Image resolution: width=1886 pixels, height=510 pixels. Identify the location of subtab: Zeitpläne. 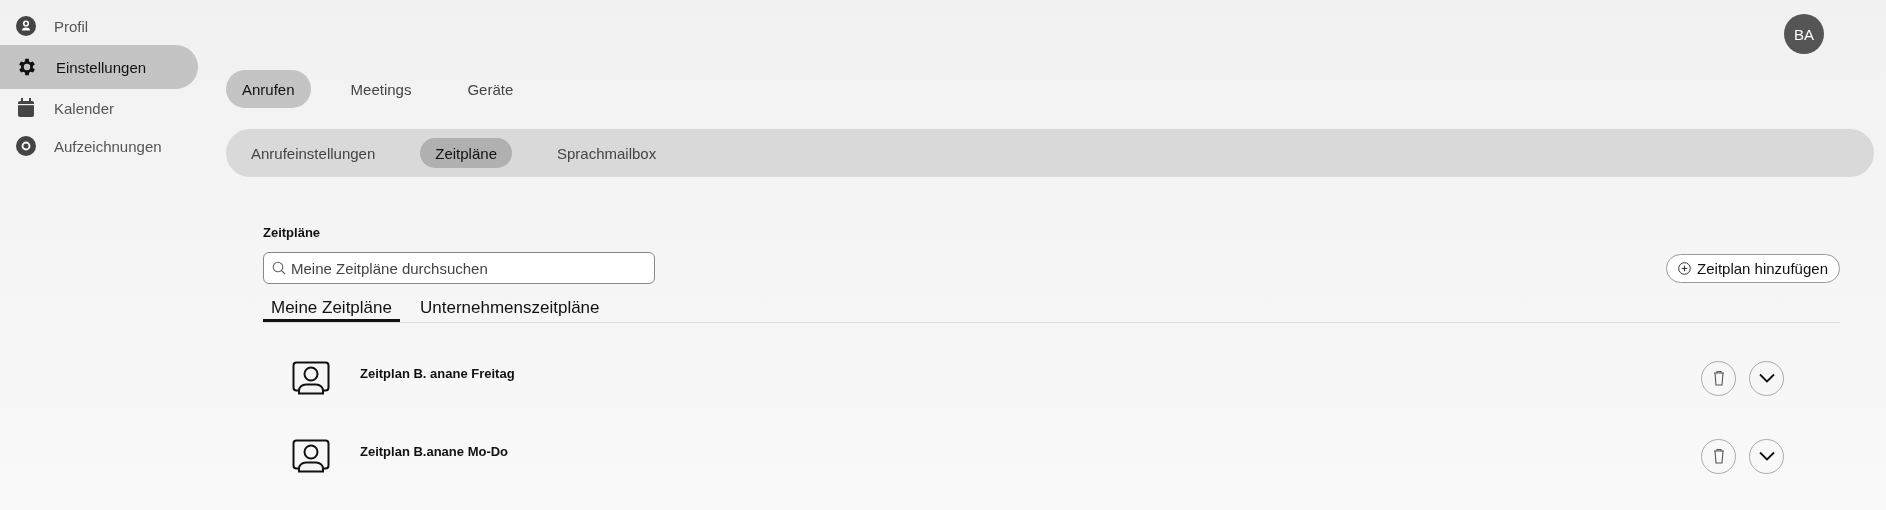
(466, 153).